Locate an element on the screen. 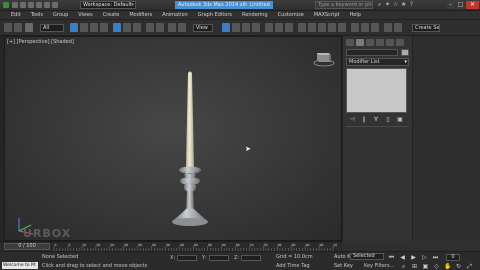 The height and width of the screenshot is (270, 480). save-file-icon is located at coordinates (31, 5).